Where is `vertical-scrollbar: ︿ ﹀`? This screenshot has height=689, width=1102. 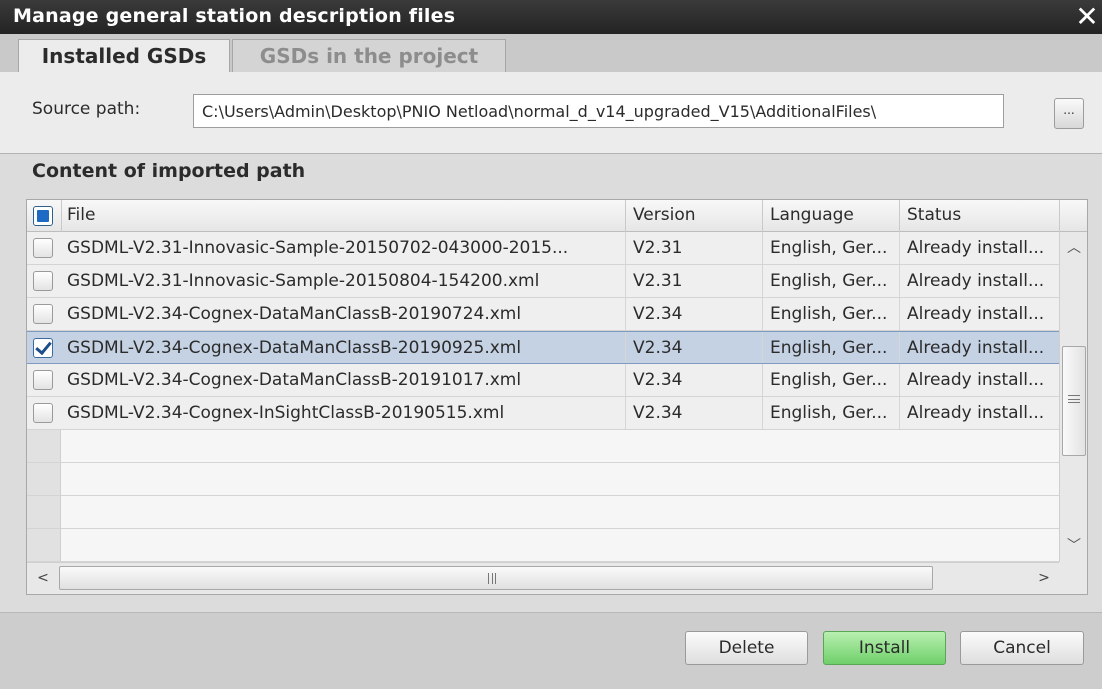
vertical-scrollbar: ︿ ﹀ is located at coordinates (1073, 397).